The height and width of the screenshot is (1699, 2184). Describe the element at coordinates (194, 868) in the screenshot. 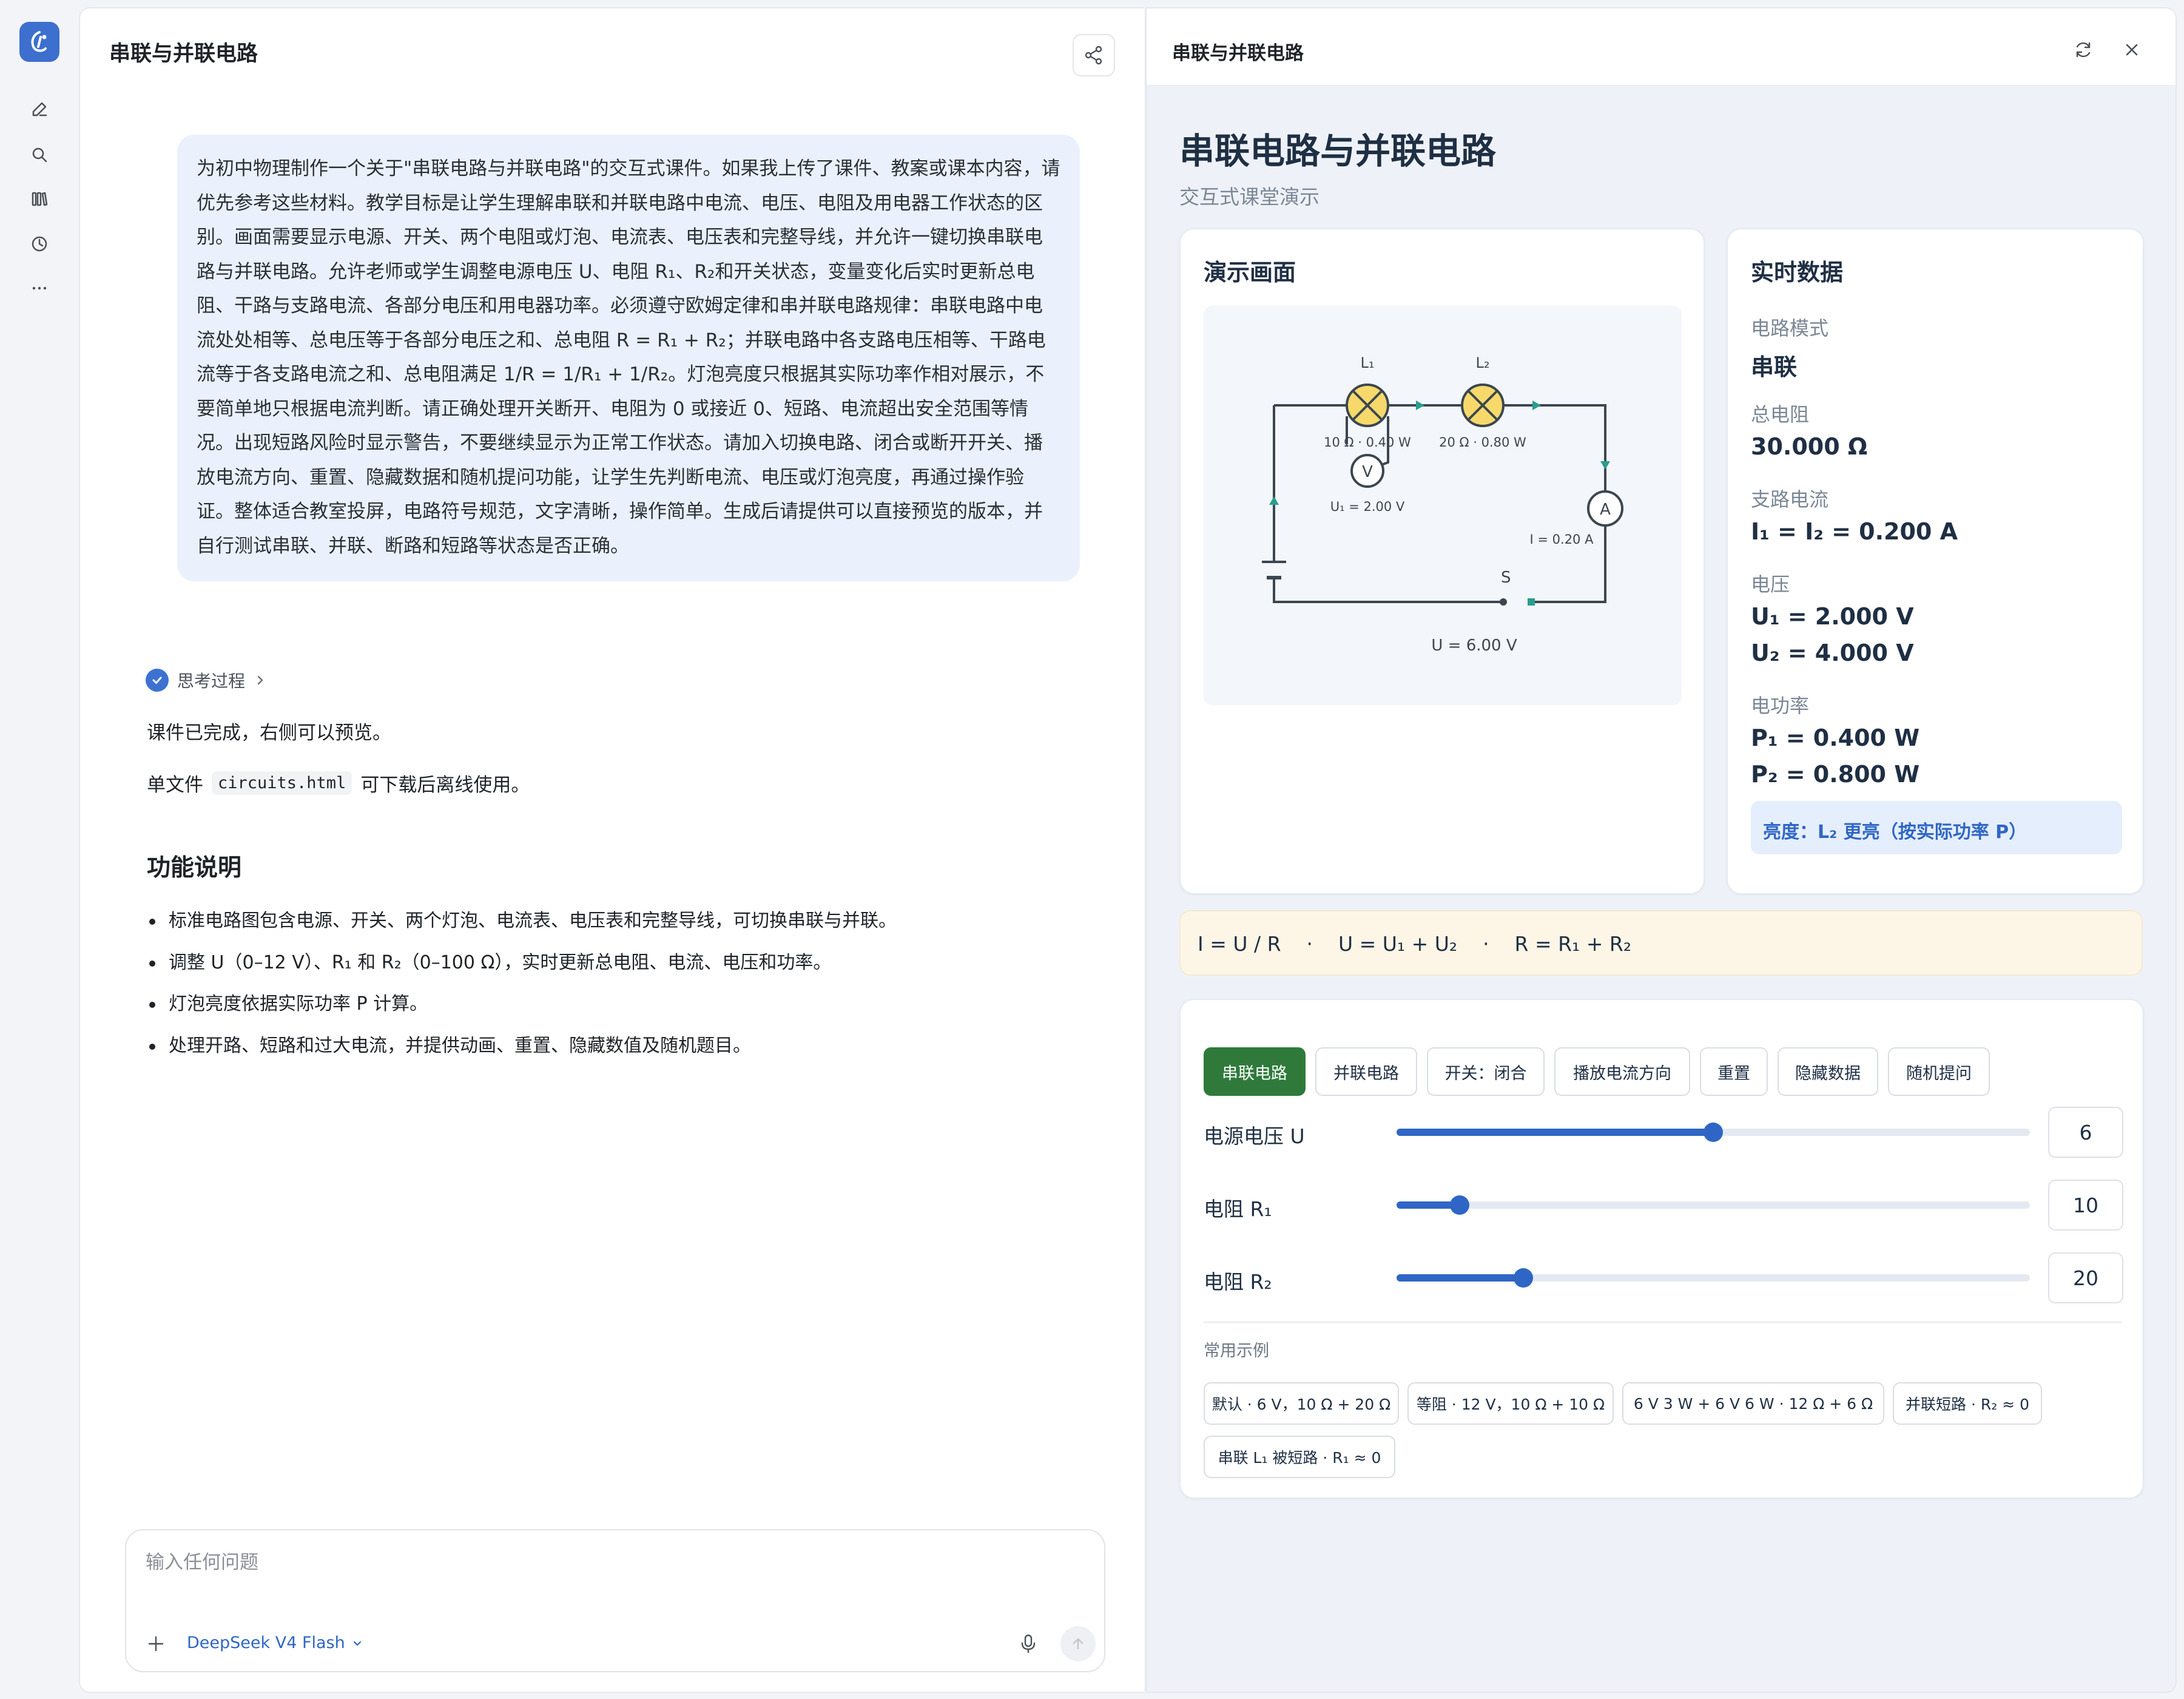

I see `features-heading: 功能说明` at that location.